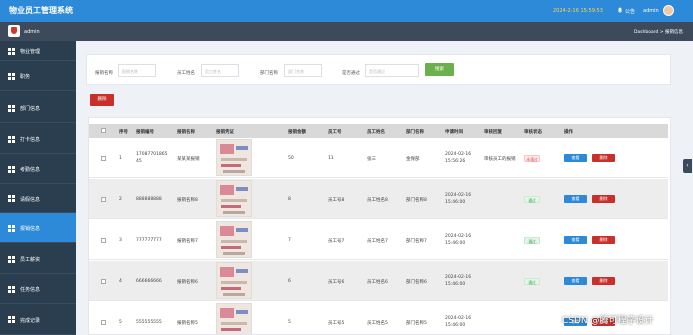  What do you see at coordinates (187, 241) in the screenshot?
I see `cell-name: 报销名称7` at bounding box center [187, 241].